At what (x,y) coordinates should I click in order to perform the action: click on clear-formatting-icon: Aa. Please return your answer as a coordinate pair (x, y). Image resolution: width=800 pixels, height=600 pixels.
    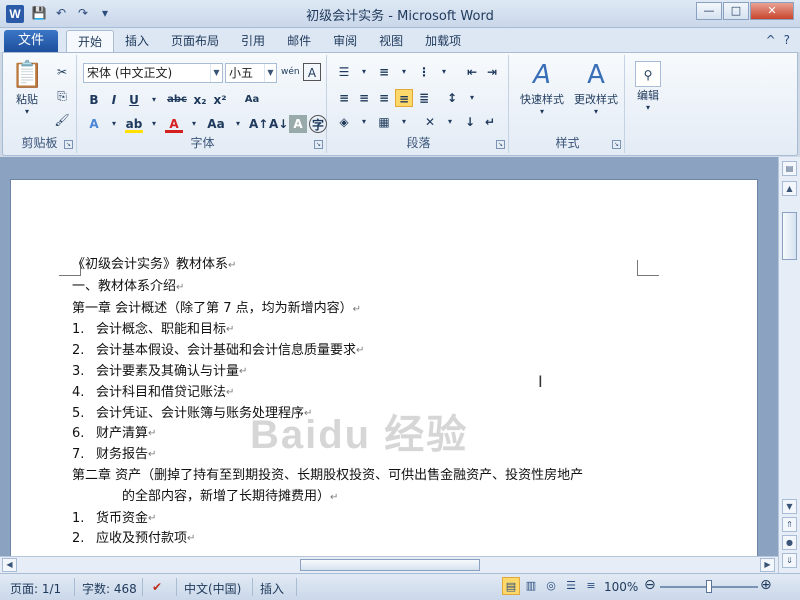
    Looking at the image, I should click on (252, 100).